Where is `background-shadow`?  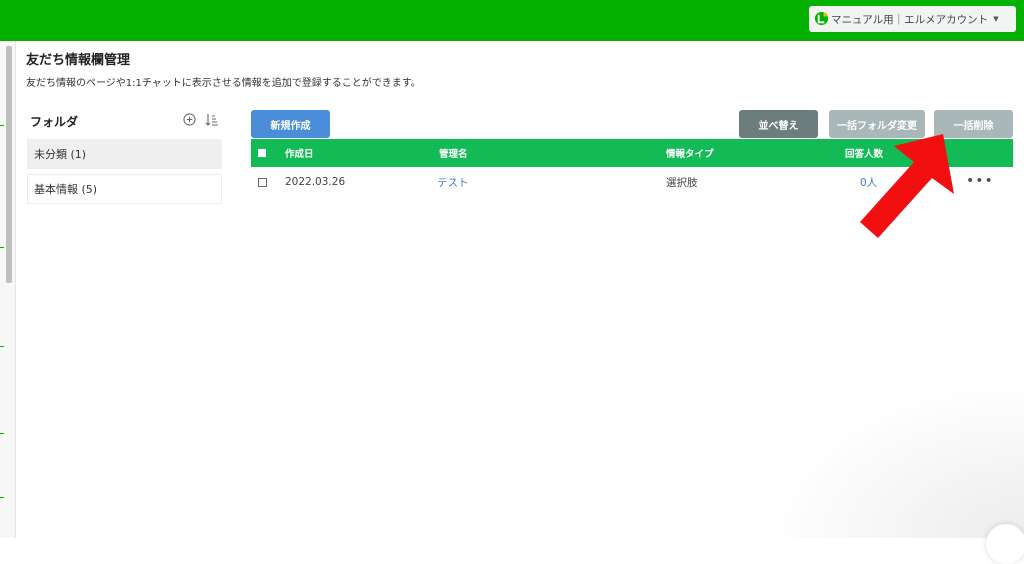
background-shadow is located at coordinates (894, 458).